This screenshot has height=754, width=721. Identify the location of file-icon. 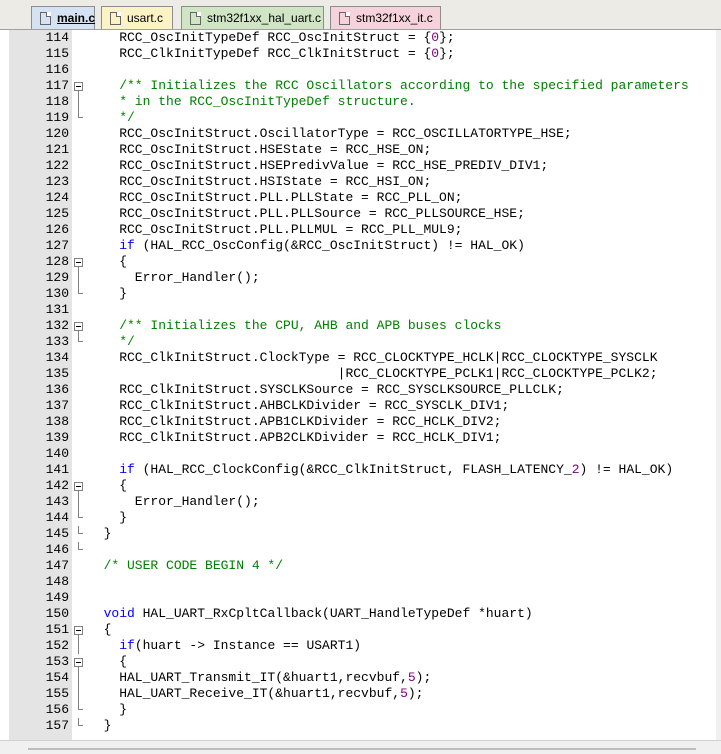
(195, 18).